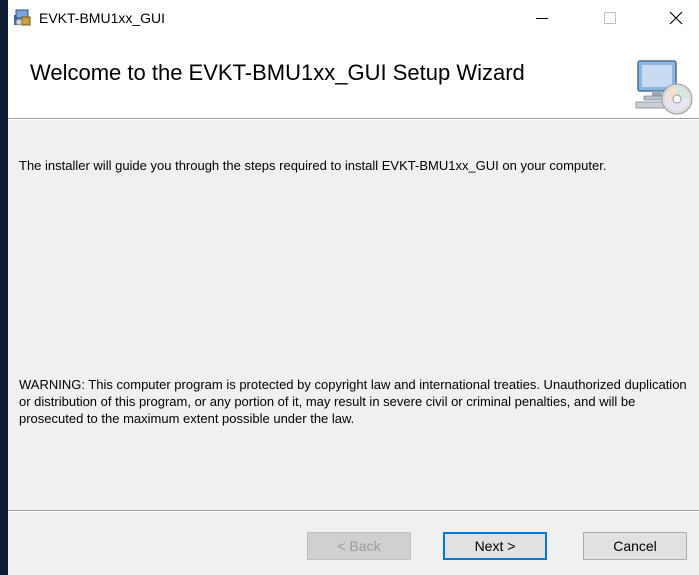 The width and height of the screenshot is (699, 575). I want to click on minimize-button, so click(542, 18).